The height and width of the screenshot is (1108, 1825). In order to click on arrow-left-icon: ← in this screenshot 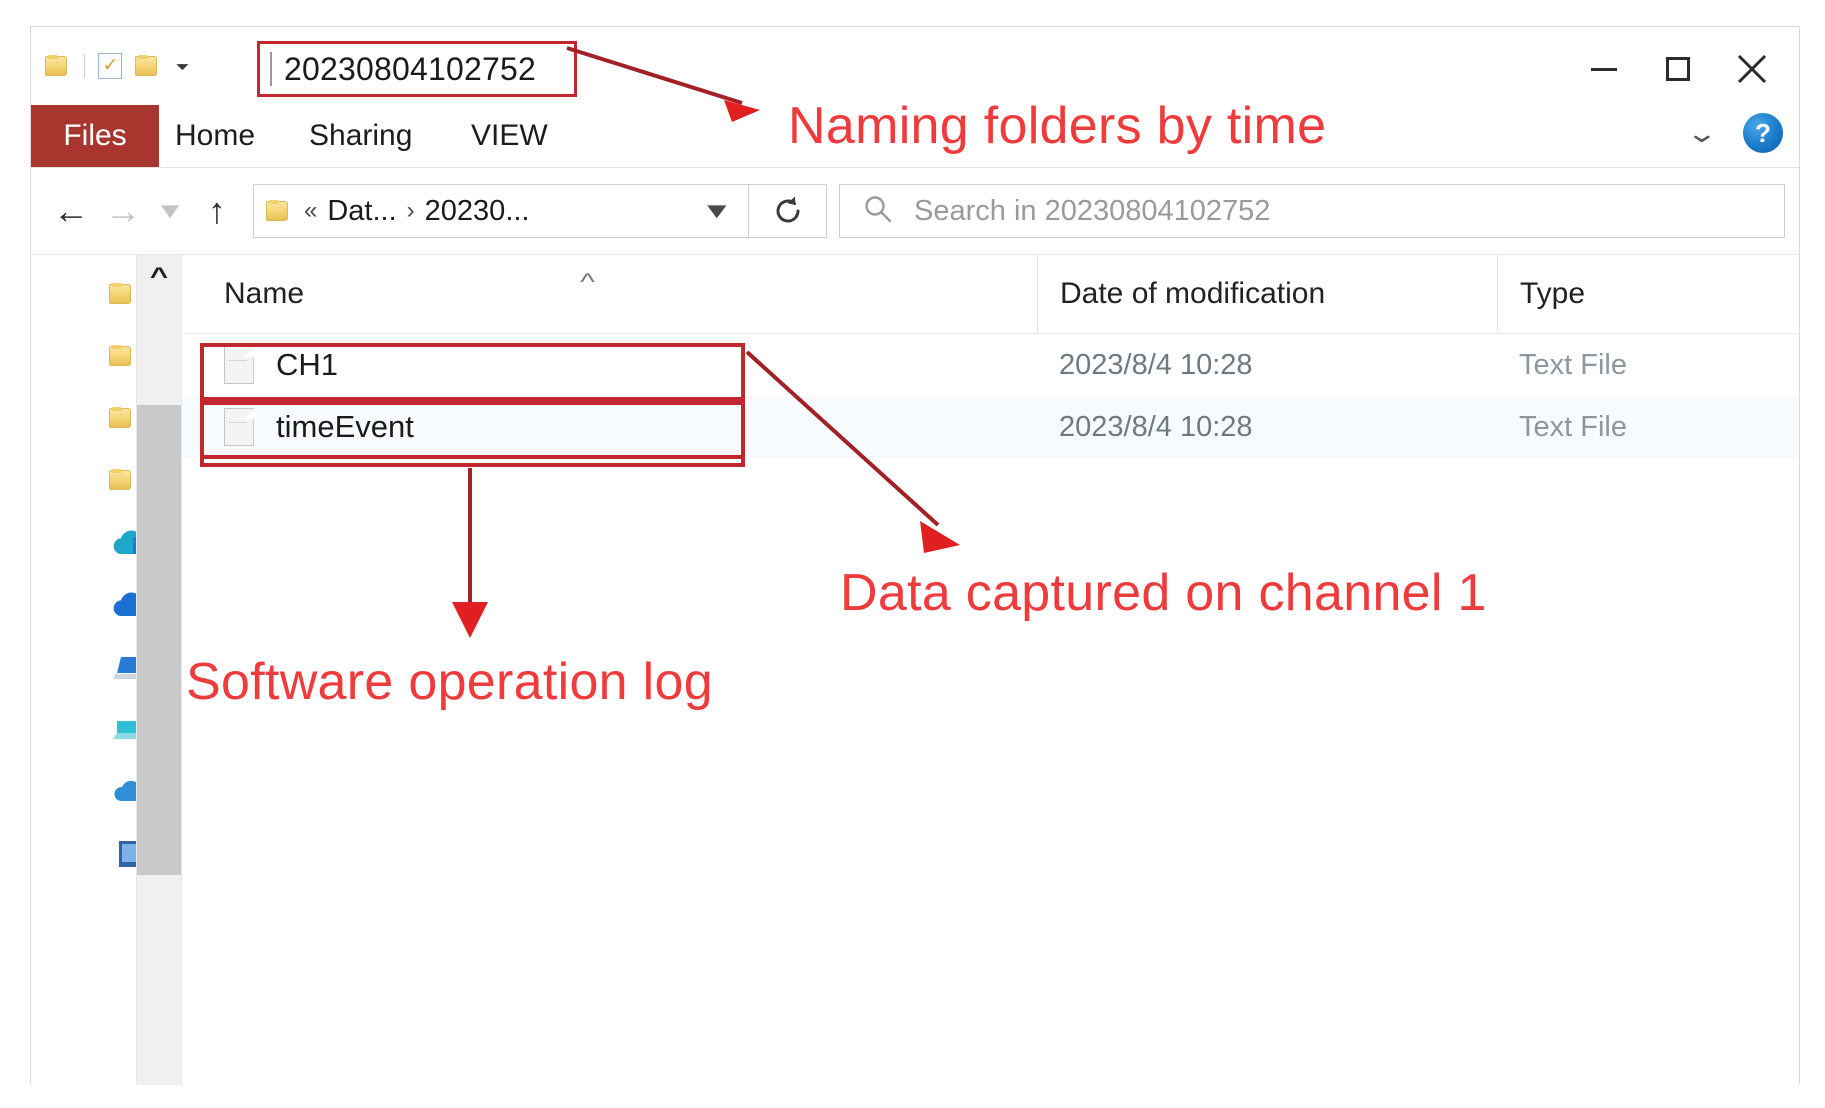, I will do `click(71, 211)`.